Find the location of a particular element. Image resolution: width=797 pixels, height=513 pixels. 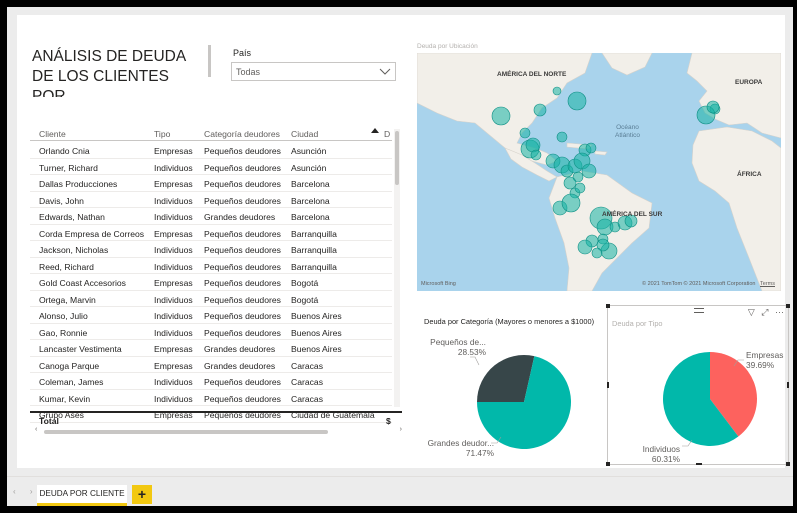

total-value: $ is located at coordinates (388, 421).